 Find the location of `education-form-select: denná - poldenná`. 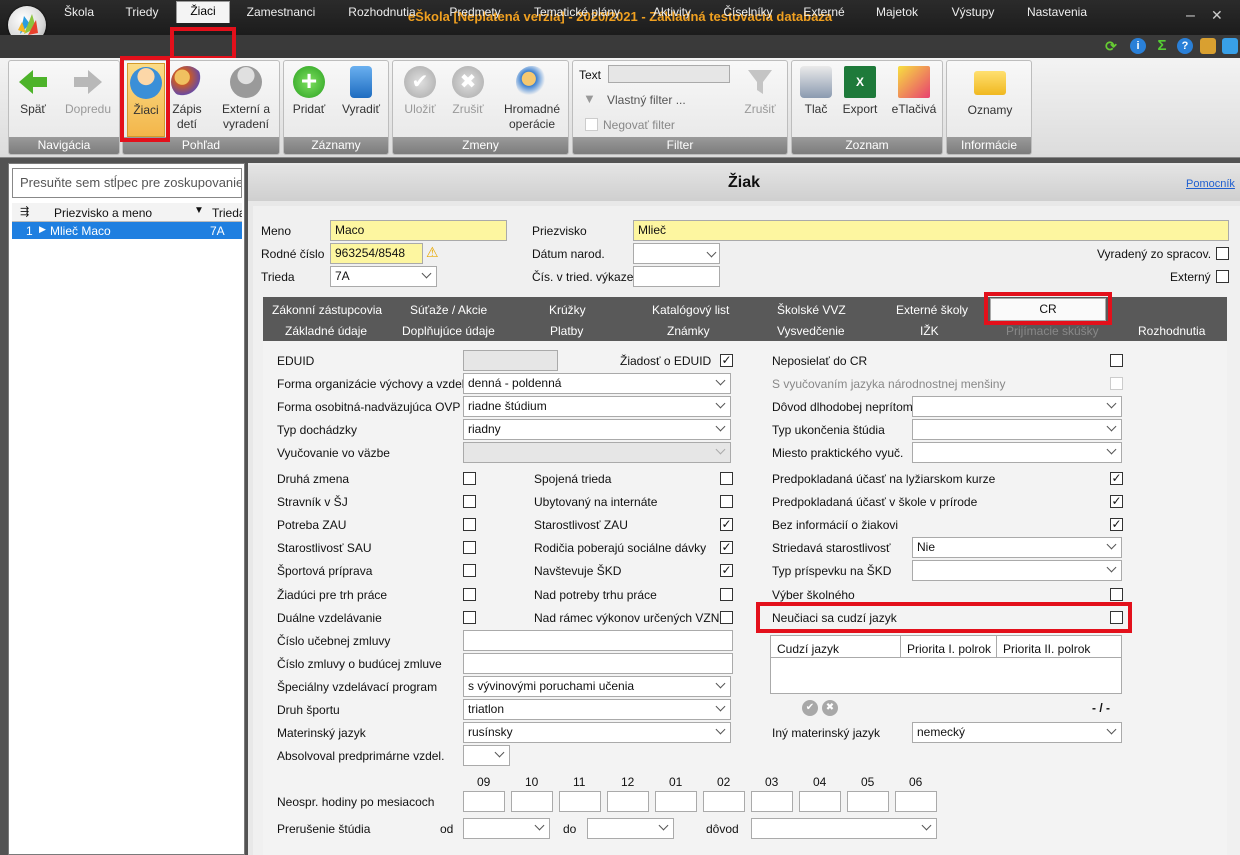

education-form-select: denná - poldenná is located at coordinates (597, 383).